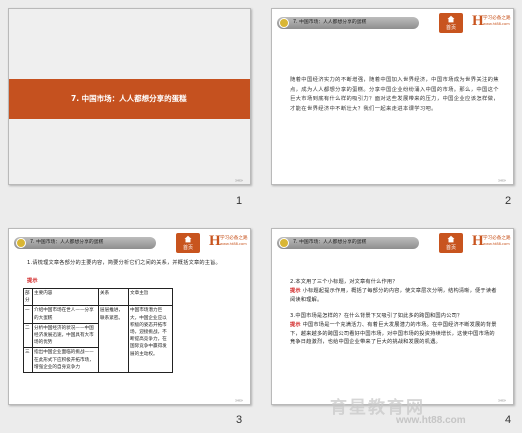 This screenshot has height=433, width=522. Describe the element at coordinates (239, 201) in the screenshot. I see `slide-number-1: 1` at that location.